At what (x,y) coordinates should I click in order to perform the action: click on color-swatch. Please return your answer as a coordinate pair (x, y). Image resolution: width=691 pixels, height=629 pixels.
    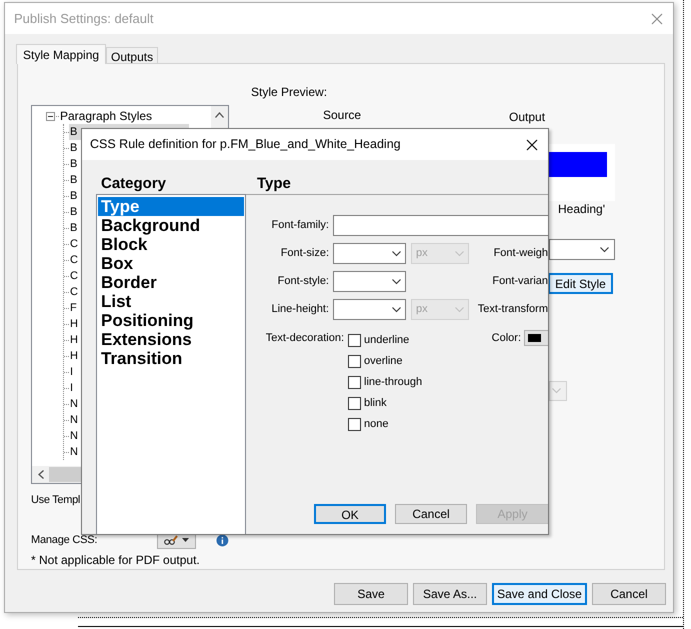
    Looking at the image, I should click on (534, 338).